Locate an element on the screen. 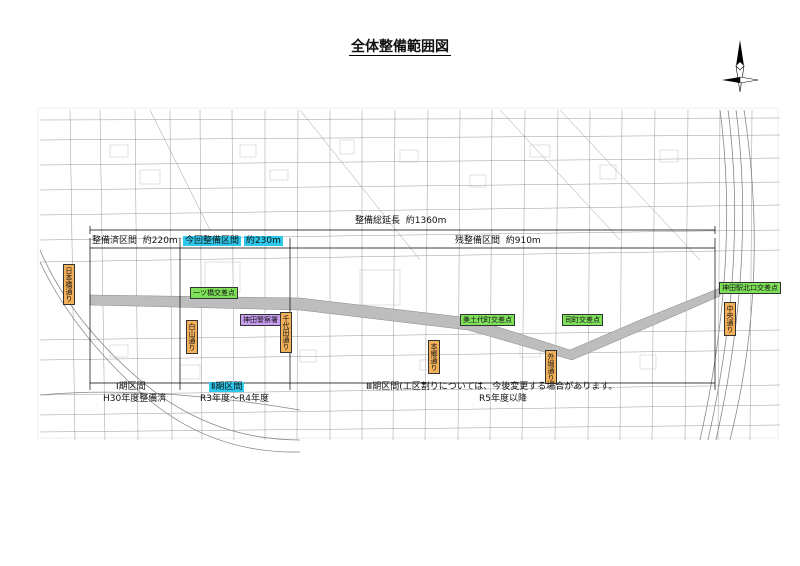  street-label: 中央通り is located at coordinates (730, 319).